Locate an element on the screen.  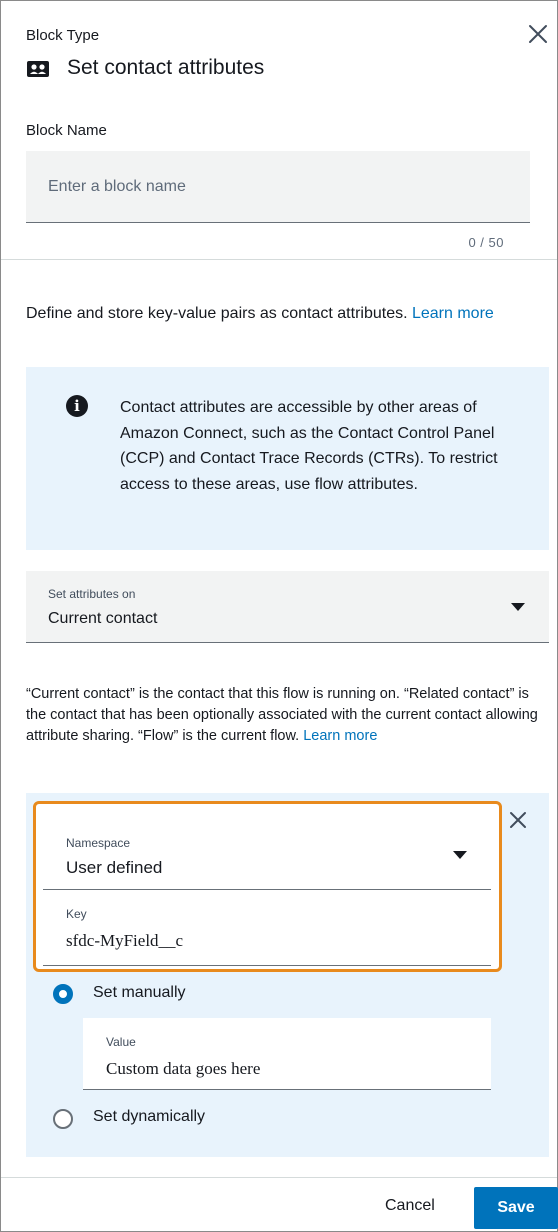
save-button: Save is located at coordinates (516, 1208).